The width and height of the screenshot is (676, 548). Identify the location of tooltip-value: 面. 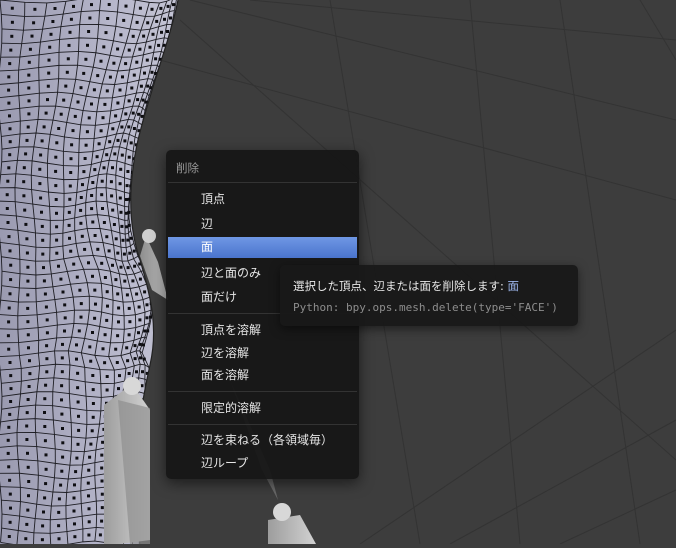
(513, 286).